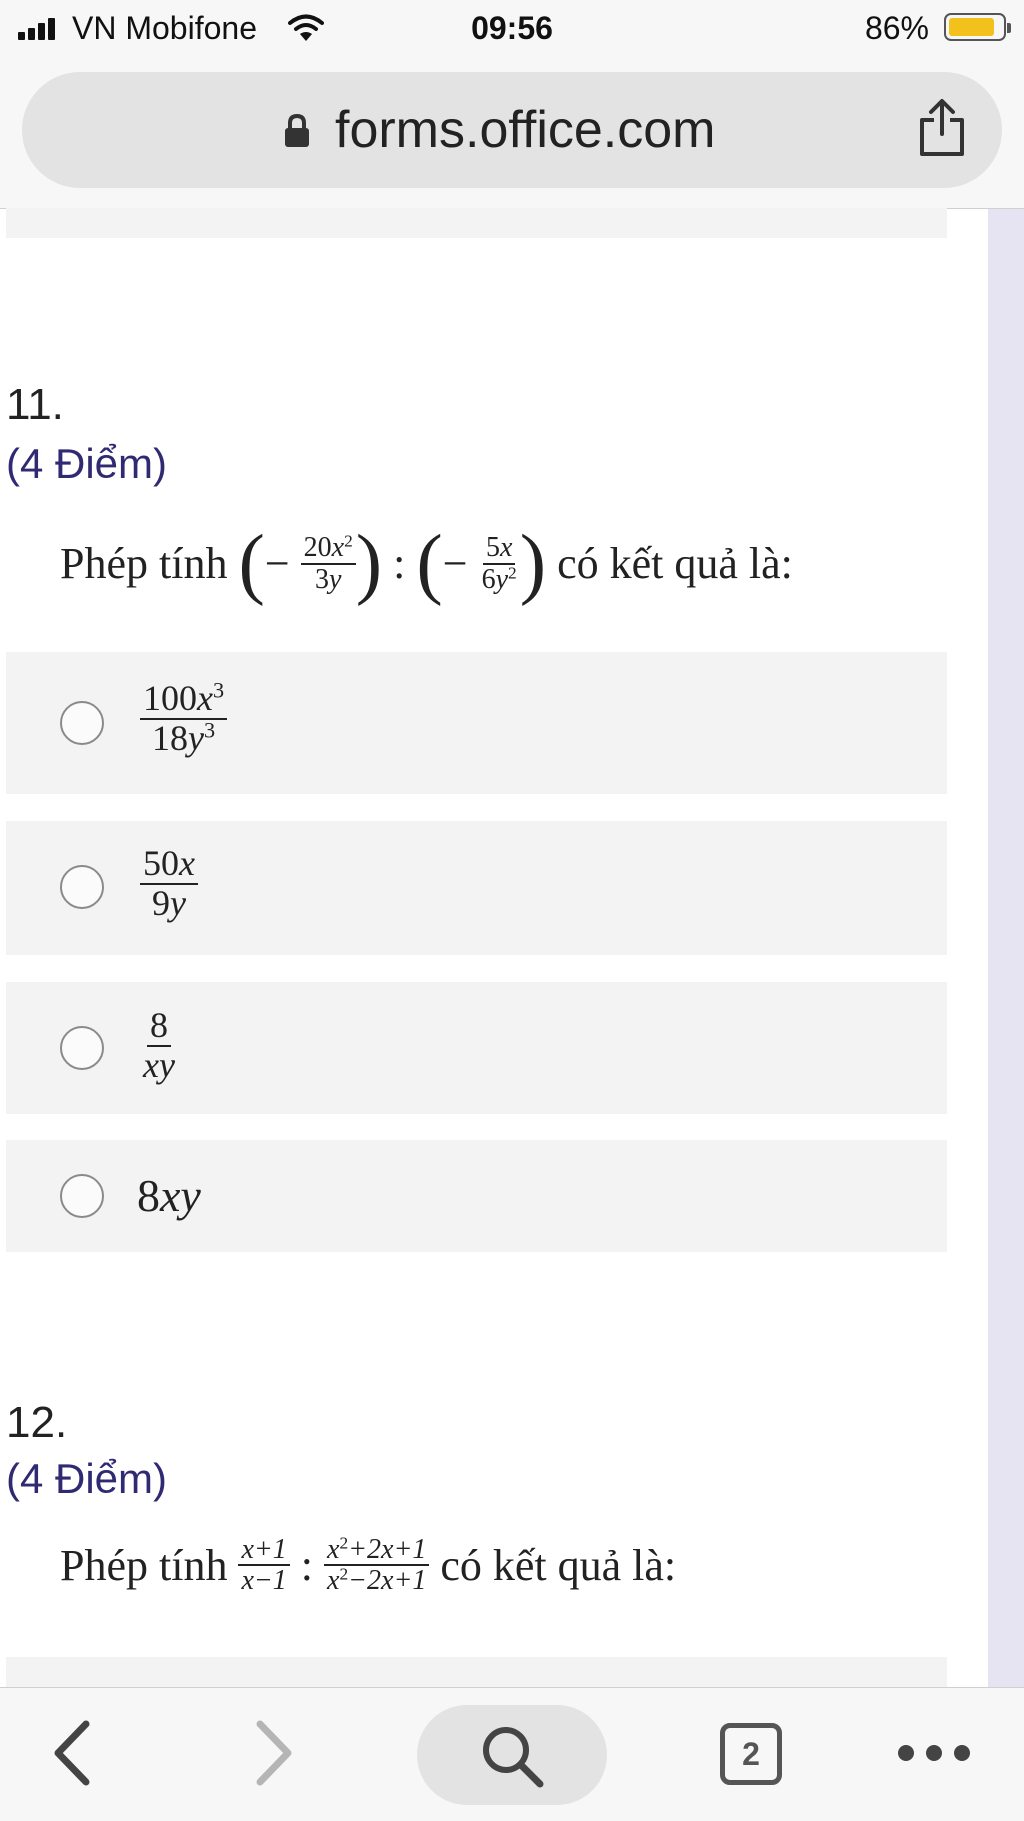 Image resolution: width=1024 pixels, height=1821 pixels. I want to click on prompt-fraction-1: 20x2 3y, so click(328, 563).